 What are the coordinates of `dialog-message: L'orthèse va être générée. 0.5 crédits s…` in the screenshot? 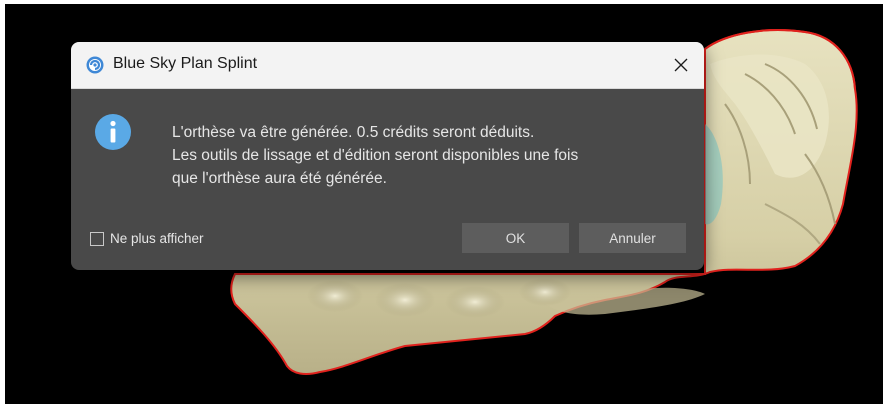 It's located at (432, 155).